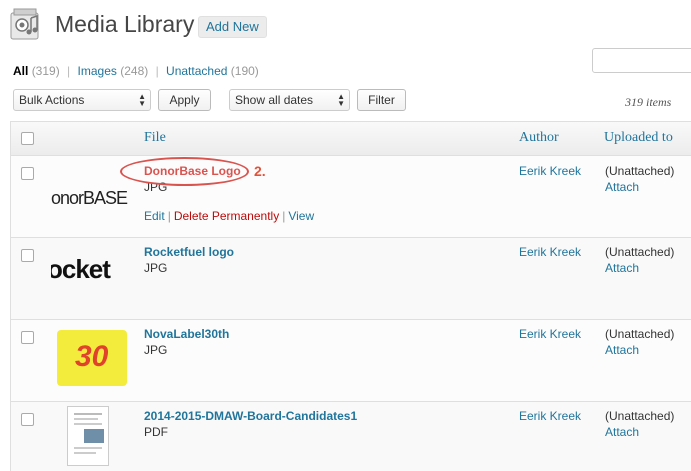 The height and width of the screenshot is (471, 691). I want to click on thumbnail-30-text: 30, so click(92, 356).